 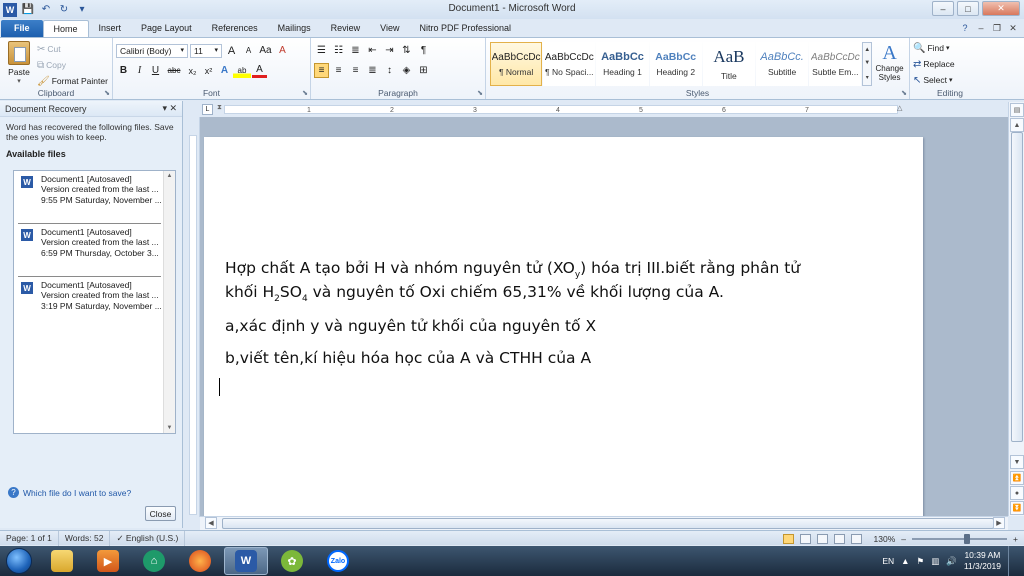 I want to click on file-list-scrollbar: ▲ ▼, so click(x=169, y=302).